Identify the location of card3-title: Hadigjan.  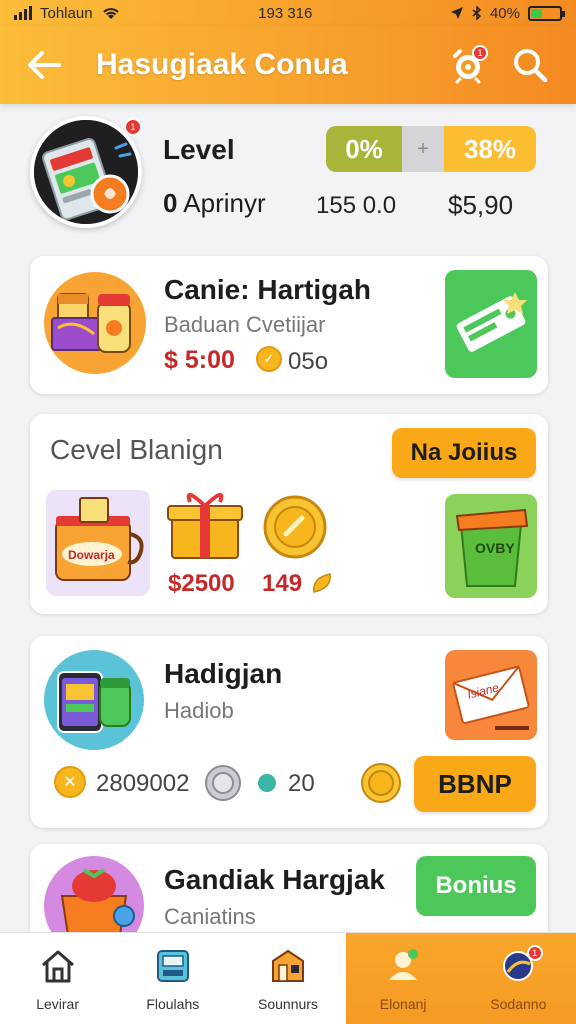
(223, 673).